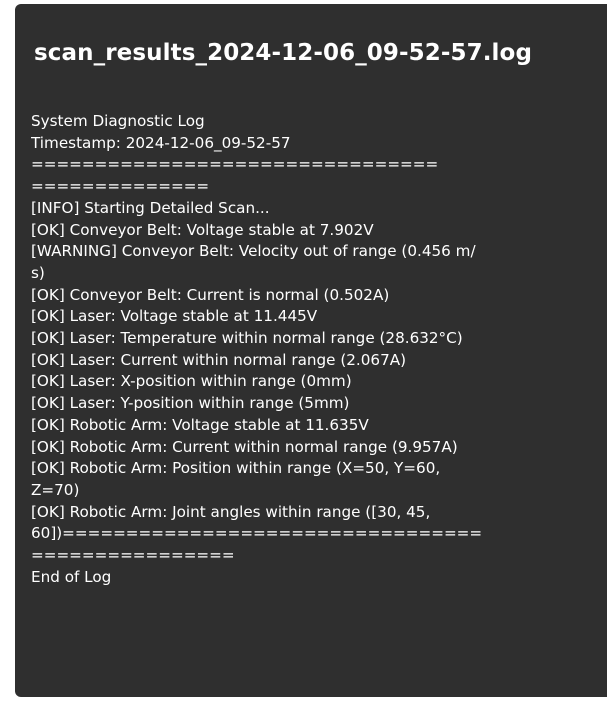  Describe the element at coordinates (118, 121) in the screenshot. I see `log-header-line: System Diagnostic Log` at that location.